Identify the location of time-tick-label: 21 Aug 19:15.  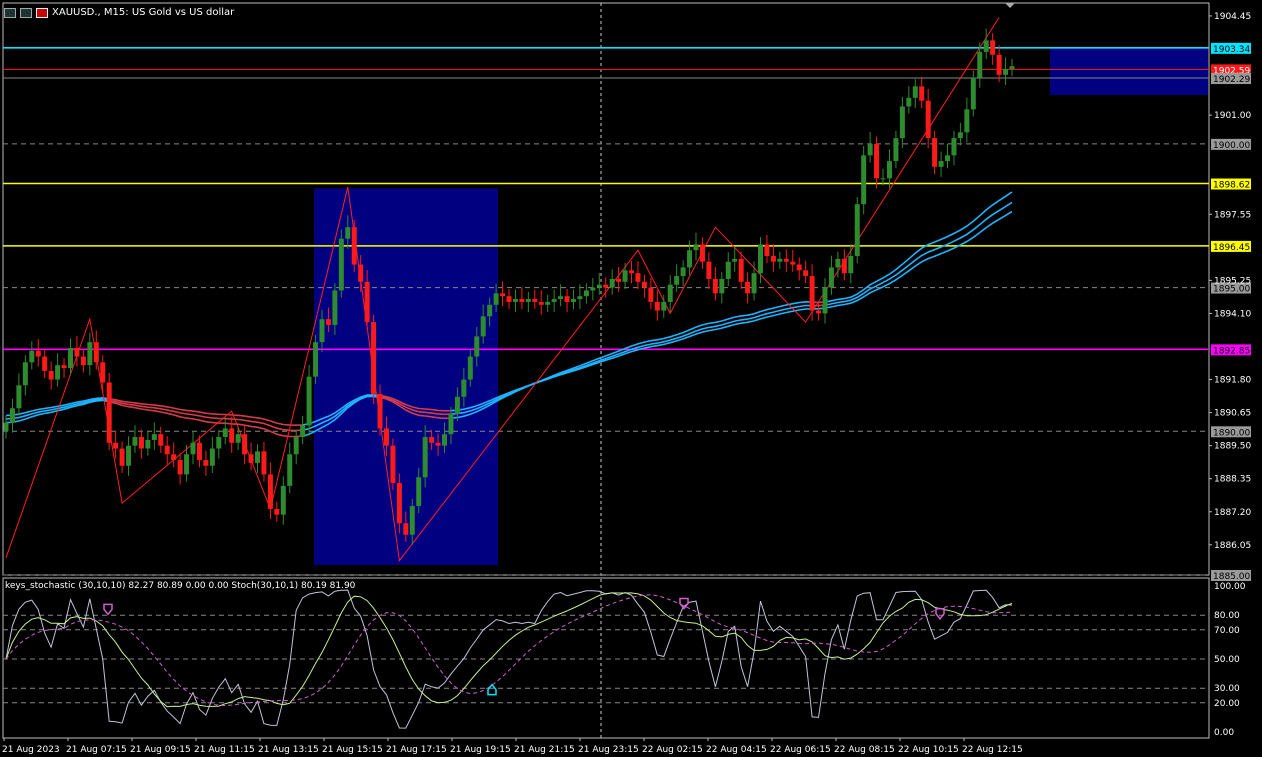
(480, 750).